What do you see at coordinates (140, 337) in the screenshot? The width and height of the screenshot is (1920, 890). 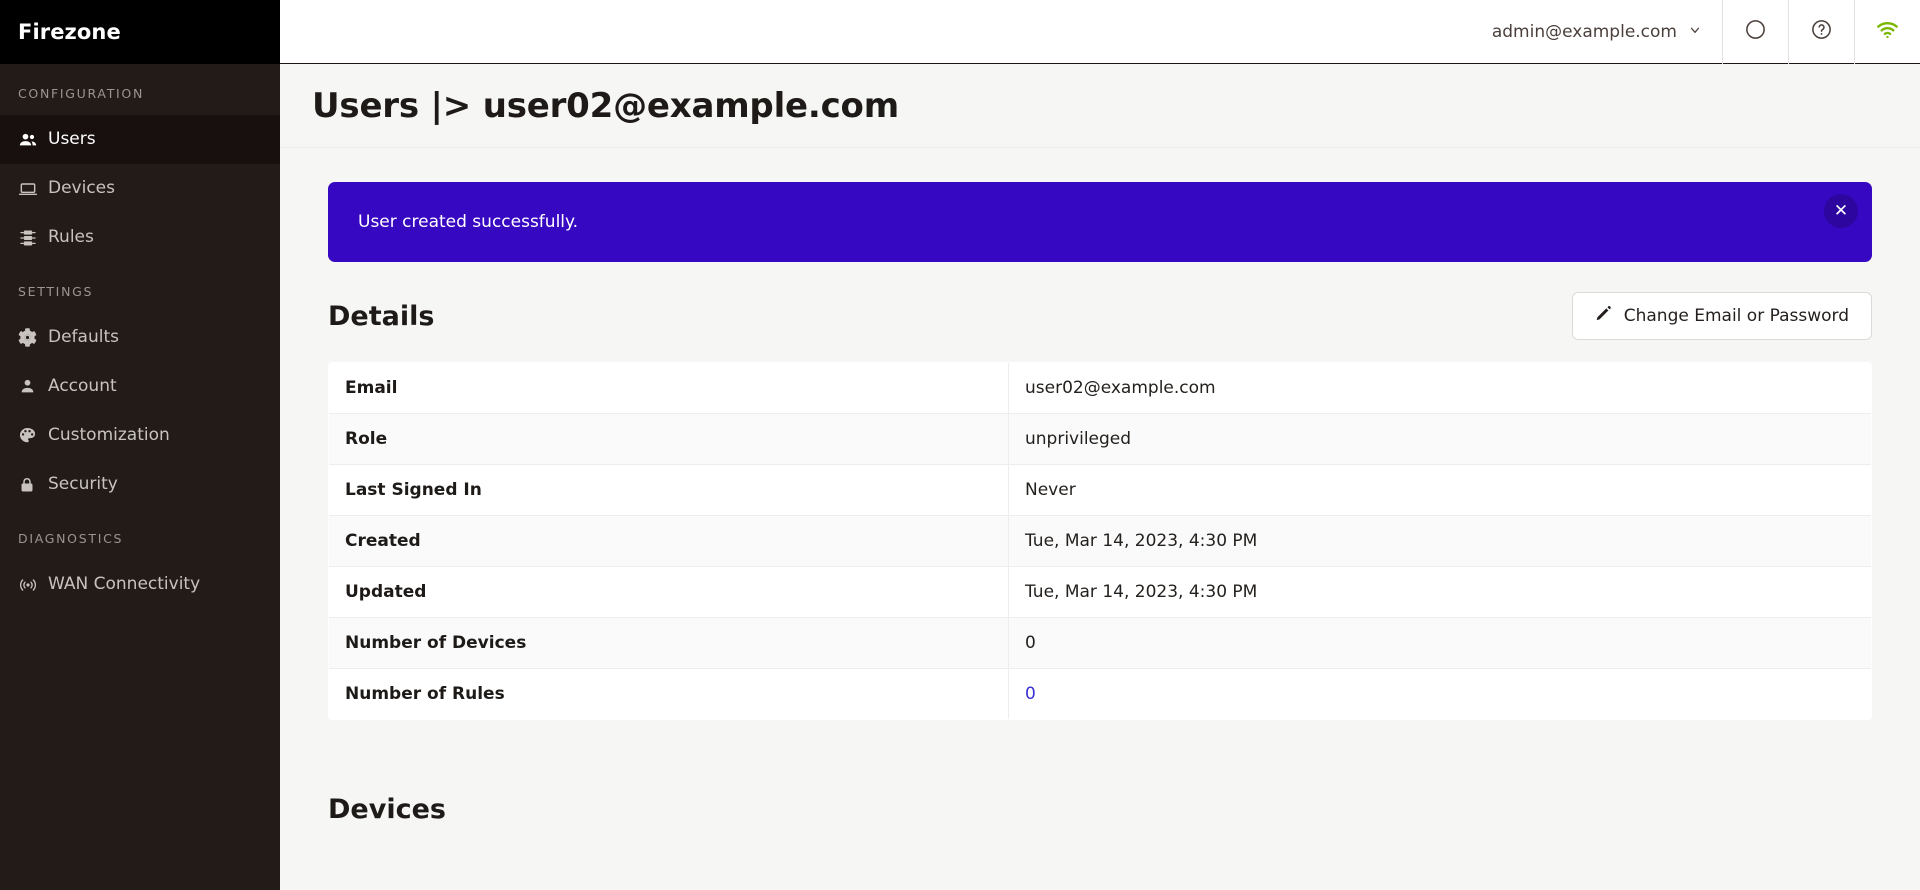 I see `sidebar-item-defaults: Defaults` at bounding box center [140, 337].